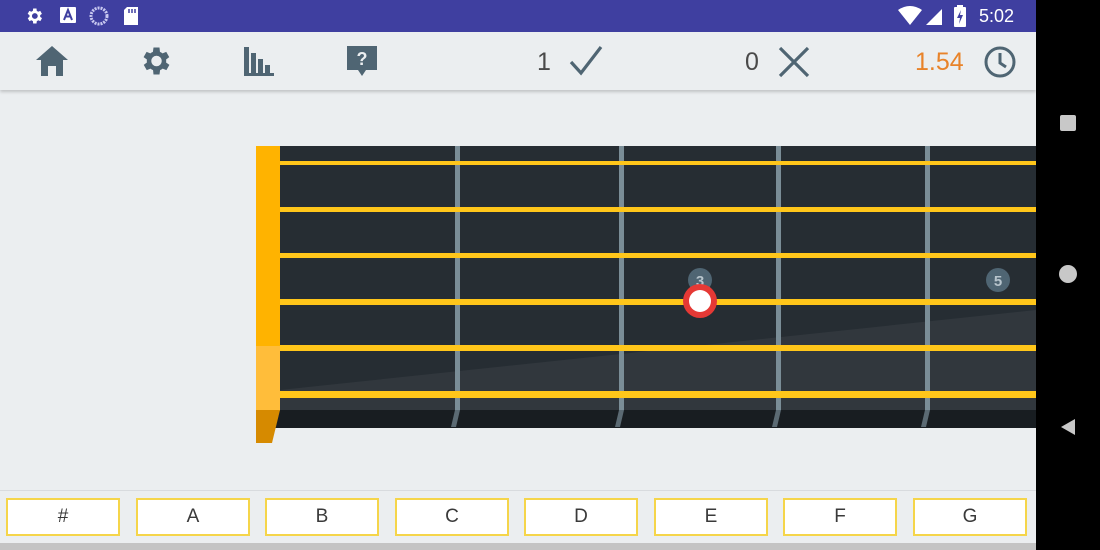  Describe the element at coordinates (518, 546) in the screenshot. I see `bottom-divider` at that location.